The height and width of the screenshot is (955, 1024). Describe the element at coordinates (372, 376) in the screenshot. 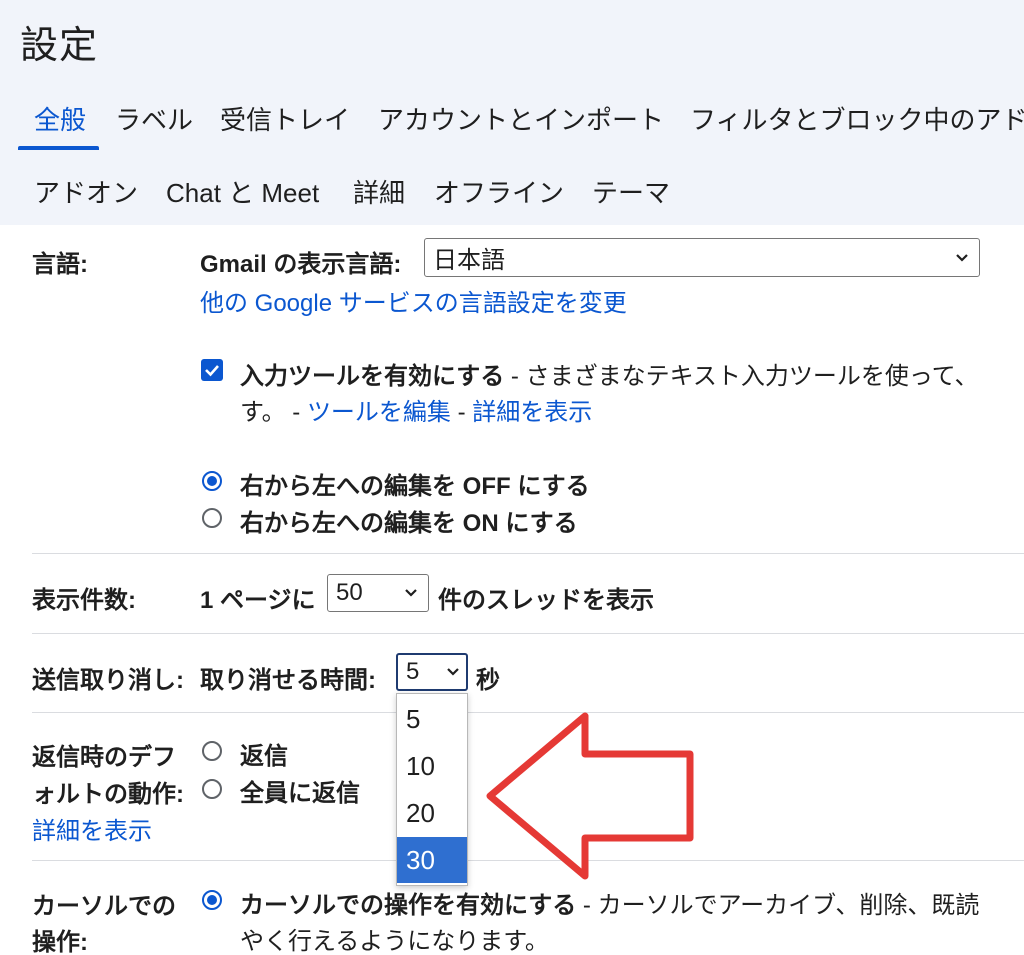

I see `input-tools-title: 入力ツールを有効にする` at that location.